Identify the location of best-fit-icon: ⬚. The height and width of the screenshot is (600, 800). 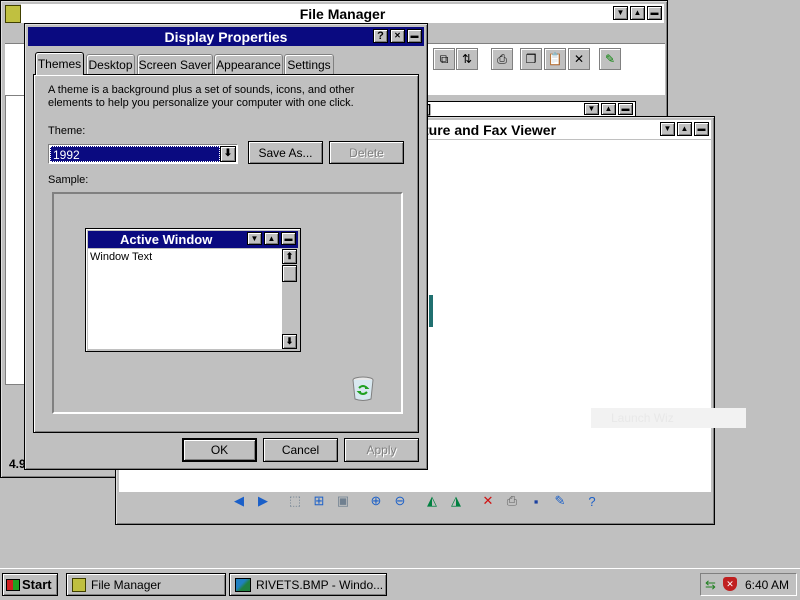
(295, 501).